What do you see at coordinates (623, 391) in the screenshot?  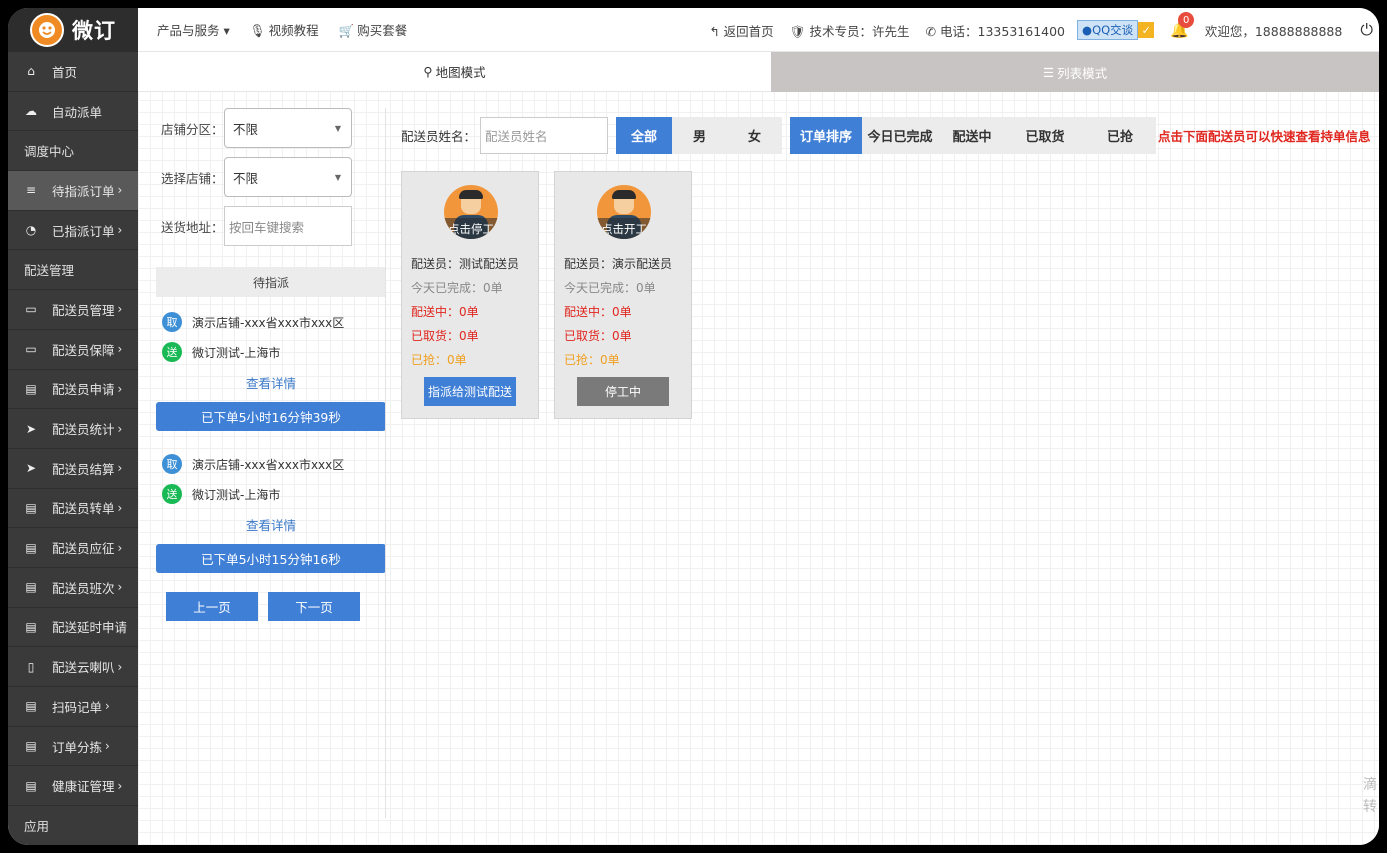 I see `courier-action-button: 停工中` at bounding box center [623, 391].